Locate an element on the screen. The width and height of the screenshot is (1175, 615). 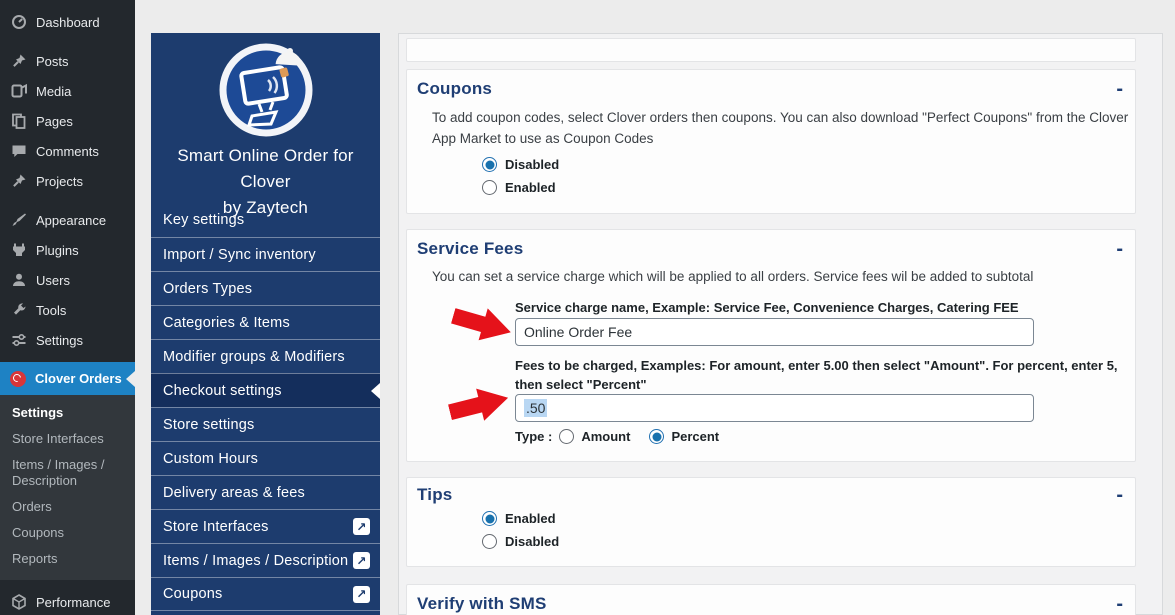
submenu-item-settings: Settings is located at coordinates (67, 413).